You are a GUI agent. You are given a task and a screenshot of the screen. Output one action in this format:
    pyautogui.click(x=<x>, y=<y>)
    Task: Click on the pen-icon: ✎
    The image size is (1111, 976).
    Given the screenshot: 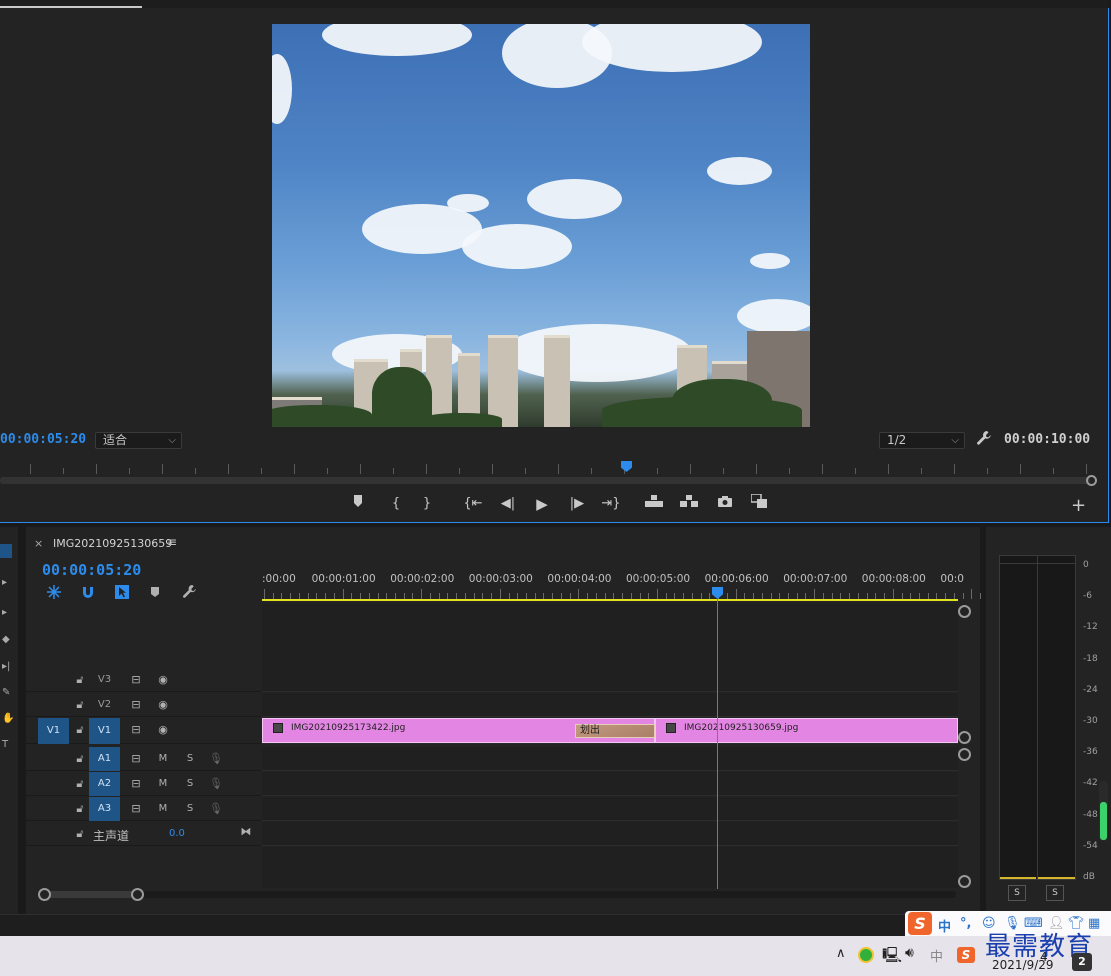 What is the action you would take?
    pyautogui.click(x=8, y=693)
    